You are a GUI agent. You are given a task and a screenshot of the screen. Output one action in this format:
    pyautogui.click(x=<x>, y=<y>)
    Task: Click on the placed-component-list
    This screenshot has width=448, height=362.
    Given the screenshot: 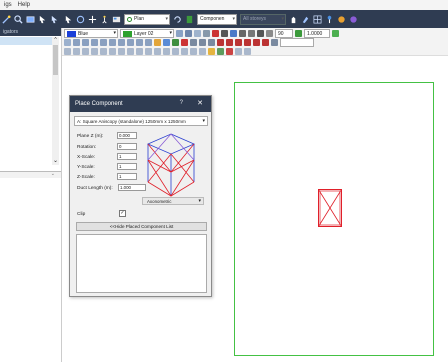 What is the action you would take?
    pyautogui.click(x=141, y=263)
    